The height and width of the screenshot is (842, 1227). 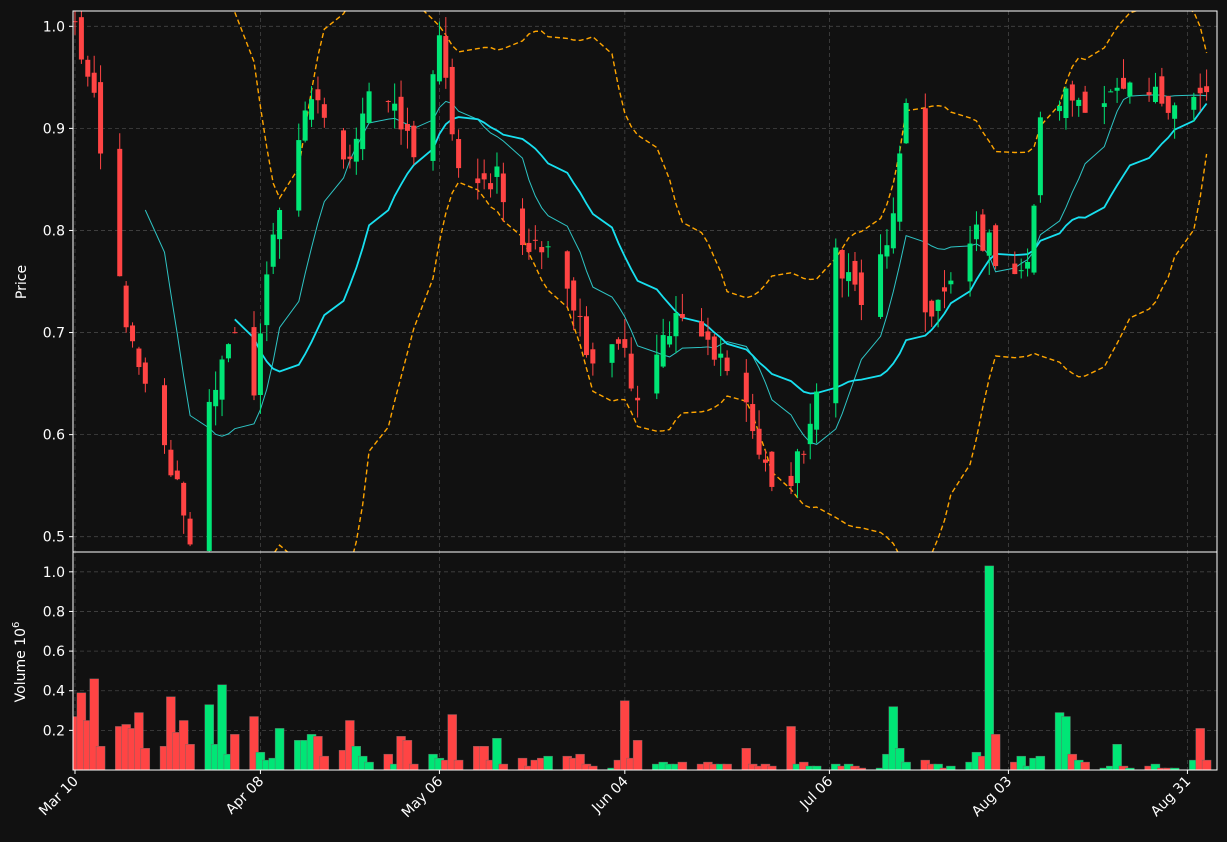 What do you see at coordinates (54, 27) in the screenshot?
I see `price-tick-label: 1.0` at bounding box center [54, 27].